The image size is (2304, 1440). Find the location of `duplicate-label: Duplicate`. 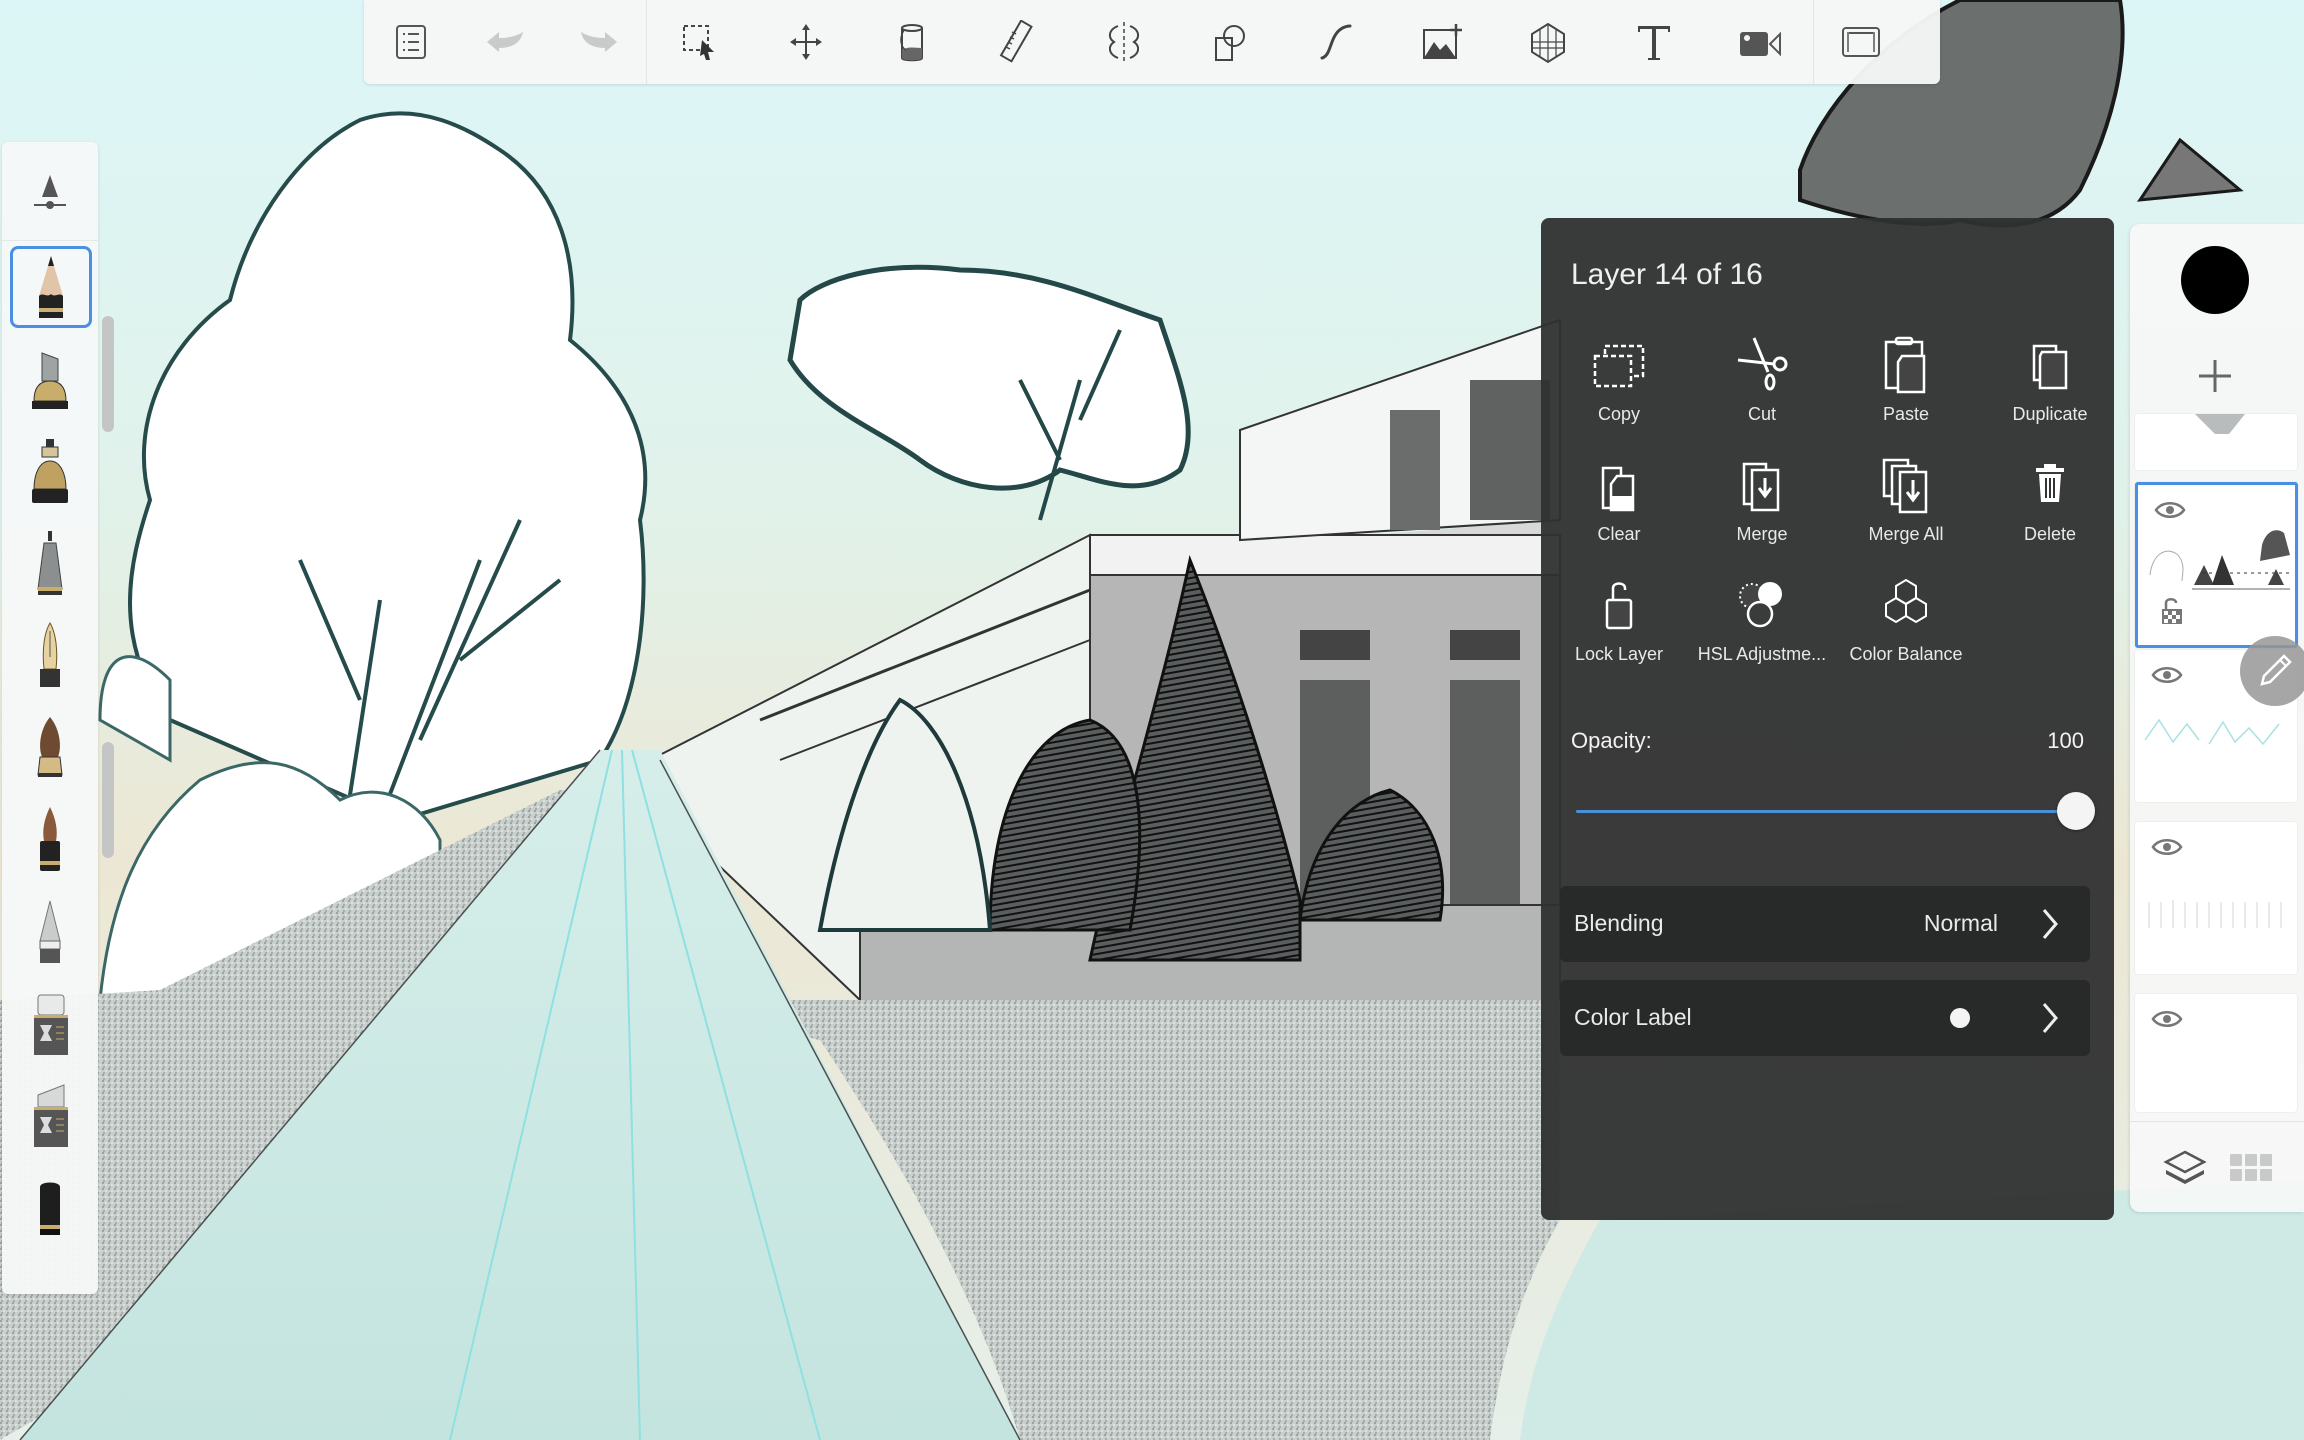

duplicate-label: Duplicate is located at coordinates (2050, 414).